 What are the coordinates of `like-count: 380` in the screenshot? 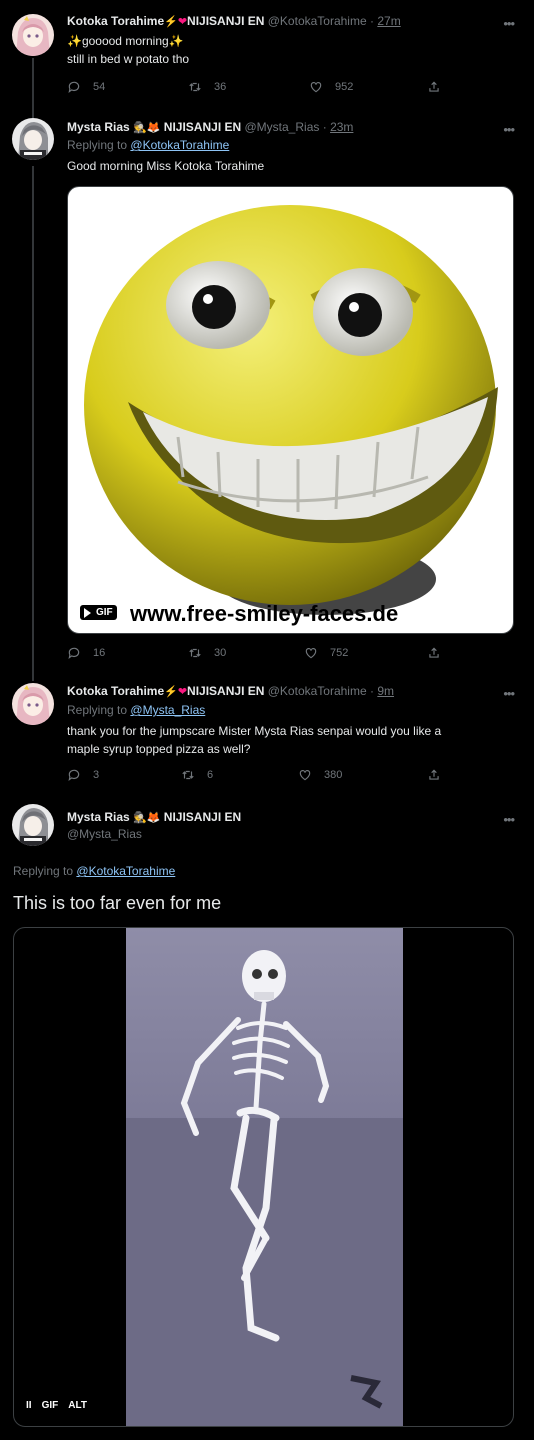 It's located at (333, 775).